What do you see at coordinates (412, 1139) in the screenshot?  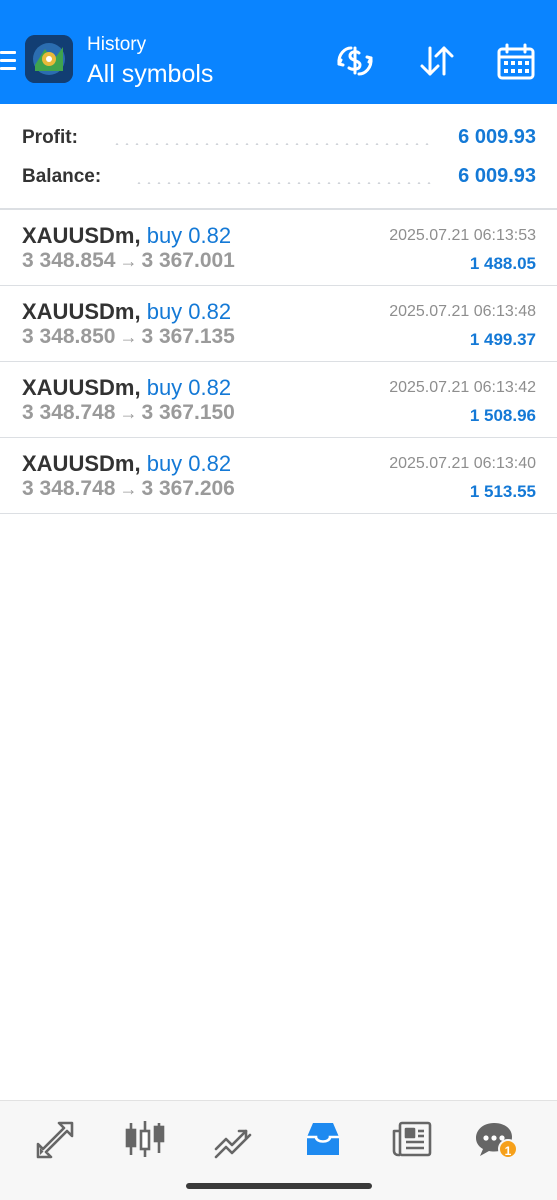 I see `news-icon` at bounding box center [412, 1139].